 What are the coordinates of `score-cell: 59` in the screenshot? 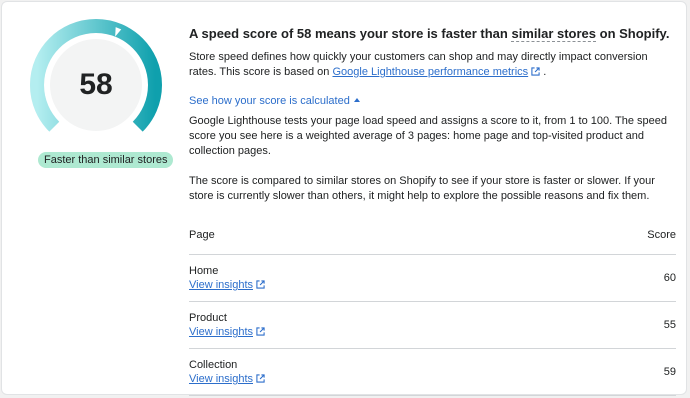 It's located at (609, 372).